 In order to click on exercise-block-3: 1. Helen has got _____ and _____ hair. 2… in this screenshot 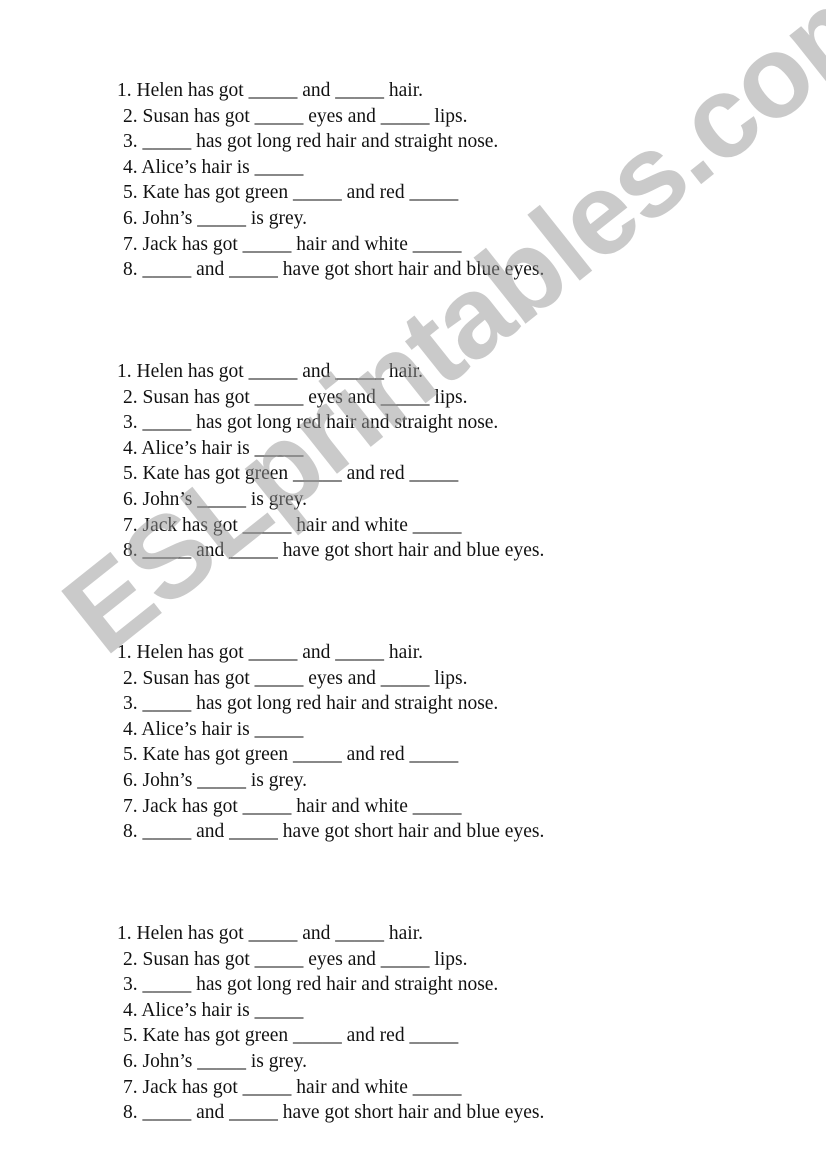, I will do `click(397, 742)`.